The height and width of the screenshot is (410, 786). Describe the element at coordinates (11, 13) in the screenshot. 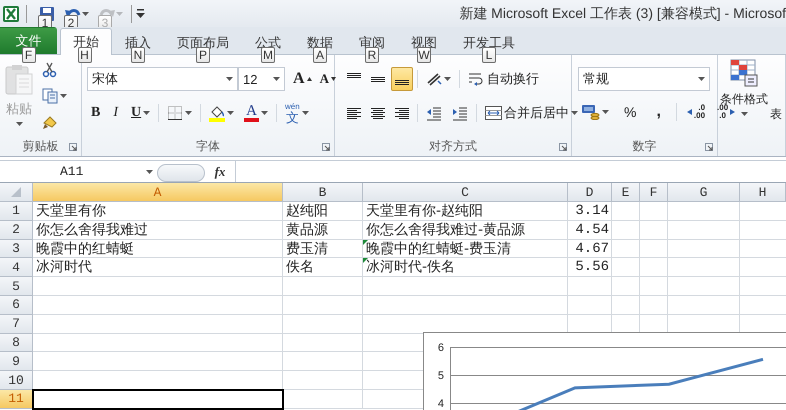

I see `excel-logo-icon` at that location.